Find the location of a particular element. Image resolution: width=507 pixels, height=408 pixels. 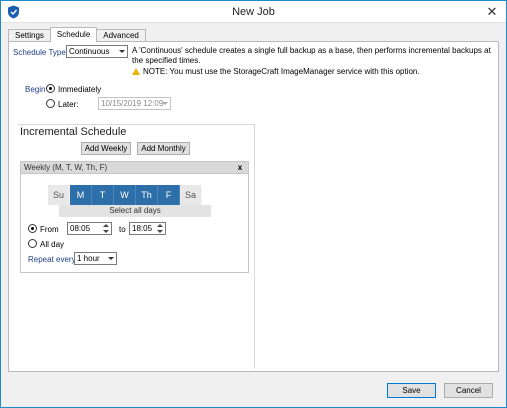

window-title: New Job is located at coordinates (253, 12).